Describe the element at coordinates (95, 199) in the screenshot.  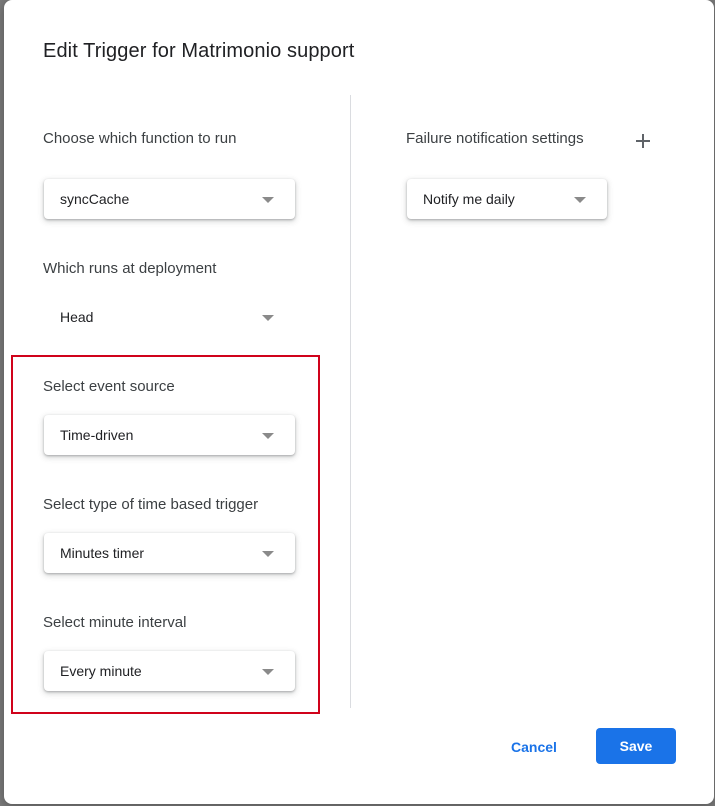
I see `function-select-value: syncCache` at that location.